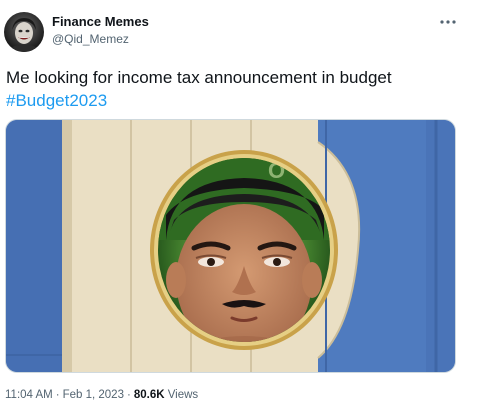 Image resolution: width=479 pixels, height=414 pixels. Describe the element at coordinates (183, 395) in the screenshot. I see `views-label: Views` at that location.